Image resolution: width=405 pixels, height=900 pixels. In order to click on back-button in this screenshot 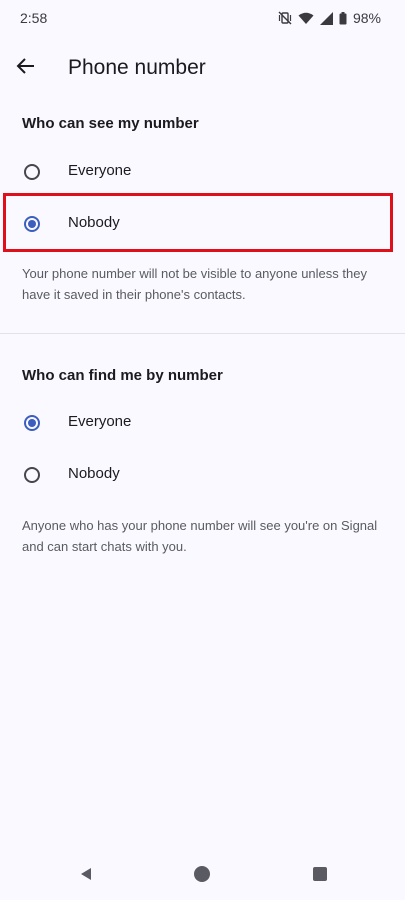, I will do `click(26, 68)`.